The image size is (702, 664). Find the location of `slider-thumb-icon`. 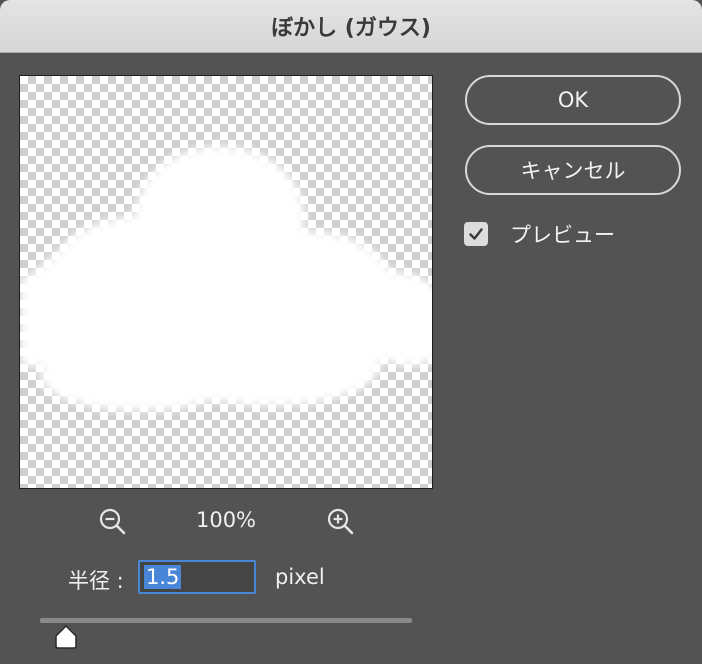

slider-thumb-icon is located at coordinates (66, 637).